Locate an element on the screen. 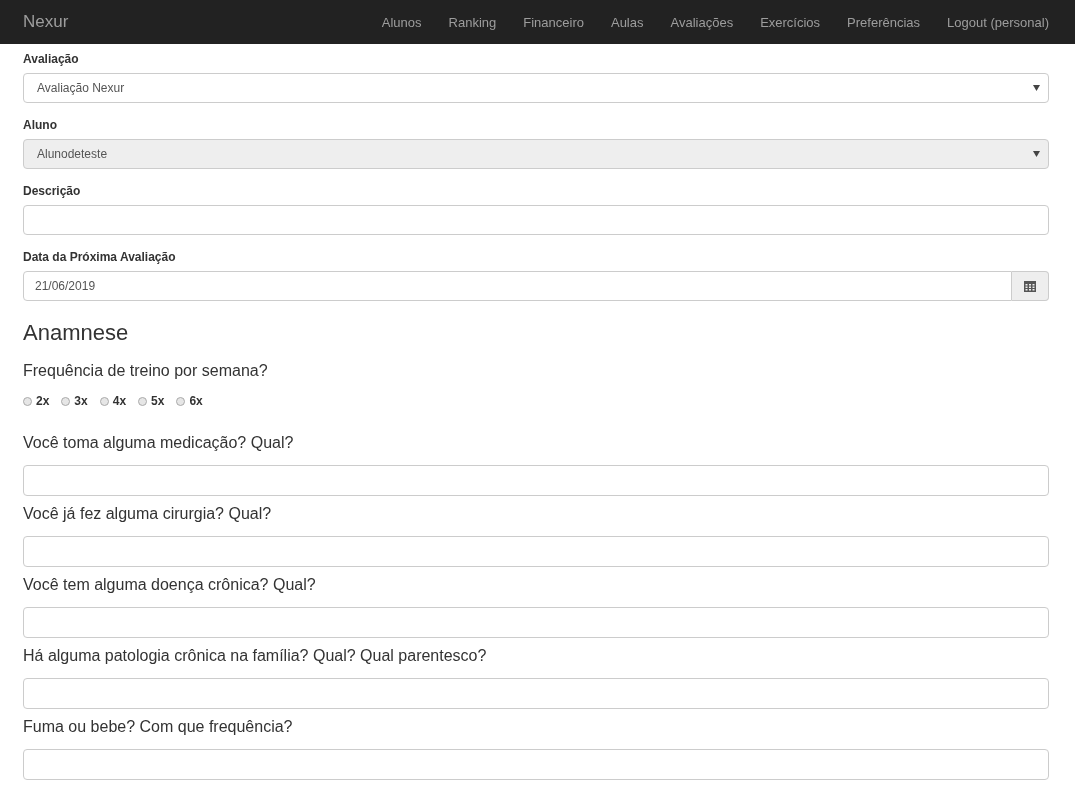 This screenshot has height=788, width=1075. nav-link: Financeiro is located at coordinates (553, 22).